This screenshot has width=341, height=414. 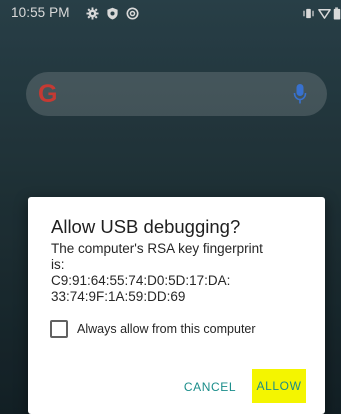 I want to click on cancel-button: CANCEL, so click(x=210, y=387).